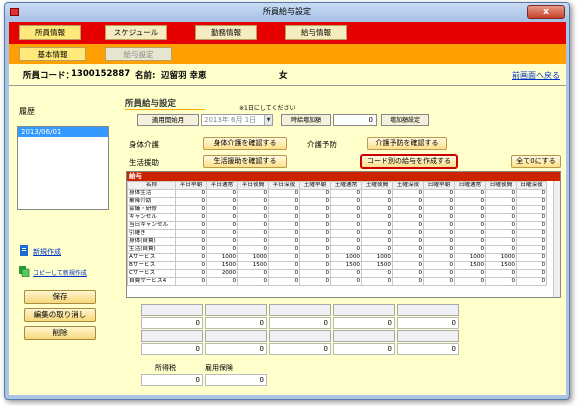 The width and height of the screenshot is (578, 406). What do you see at coordinates (546, 12) in the screenshot?
I see `close-button: x` at bounding box center [546, 12].